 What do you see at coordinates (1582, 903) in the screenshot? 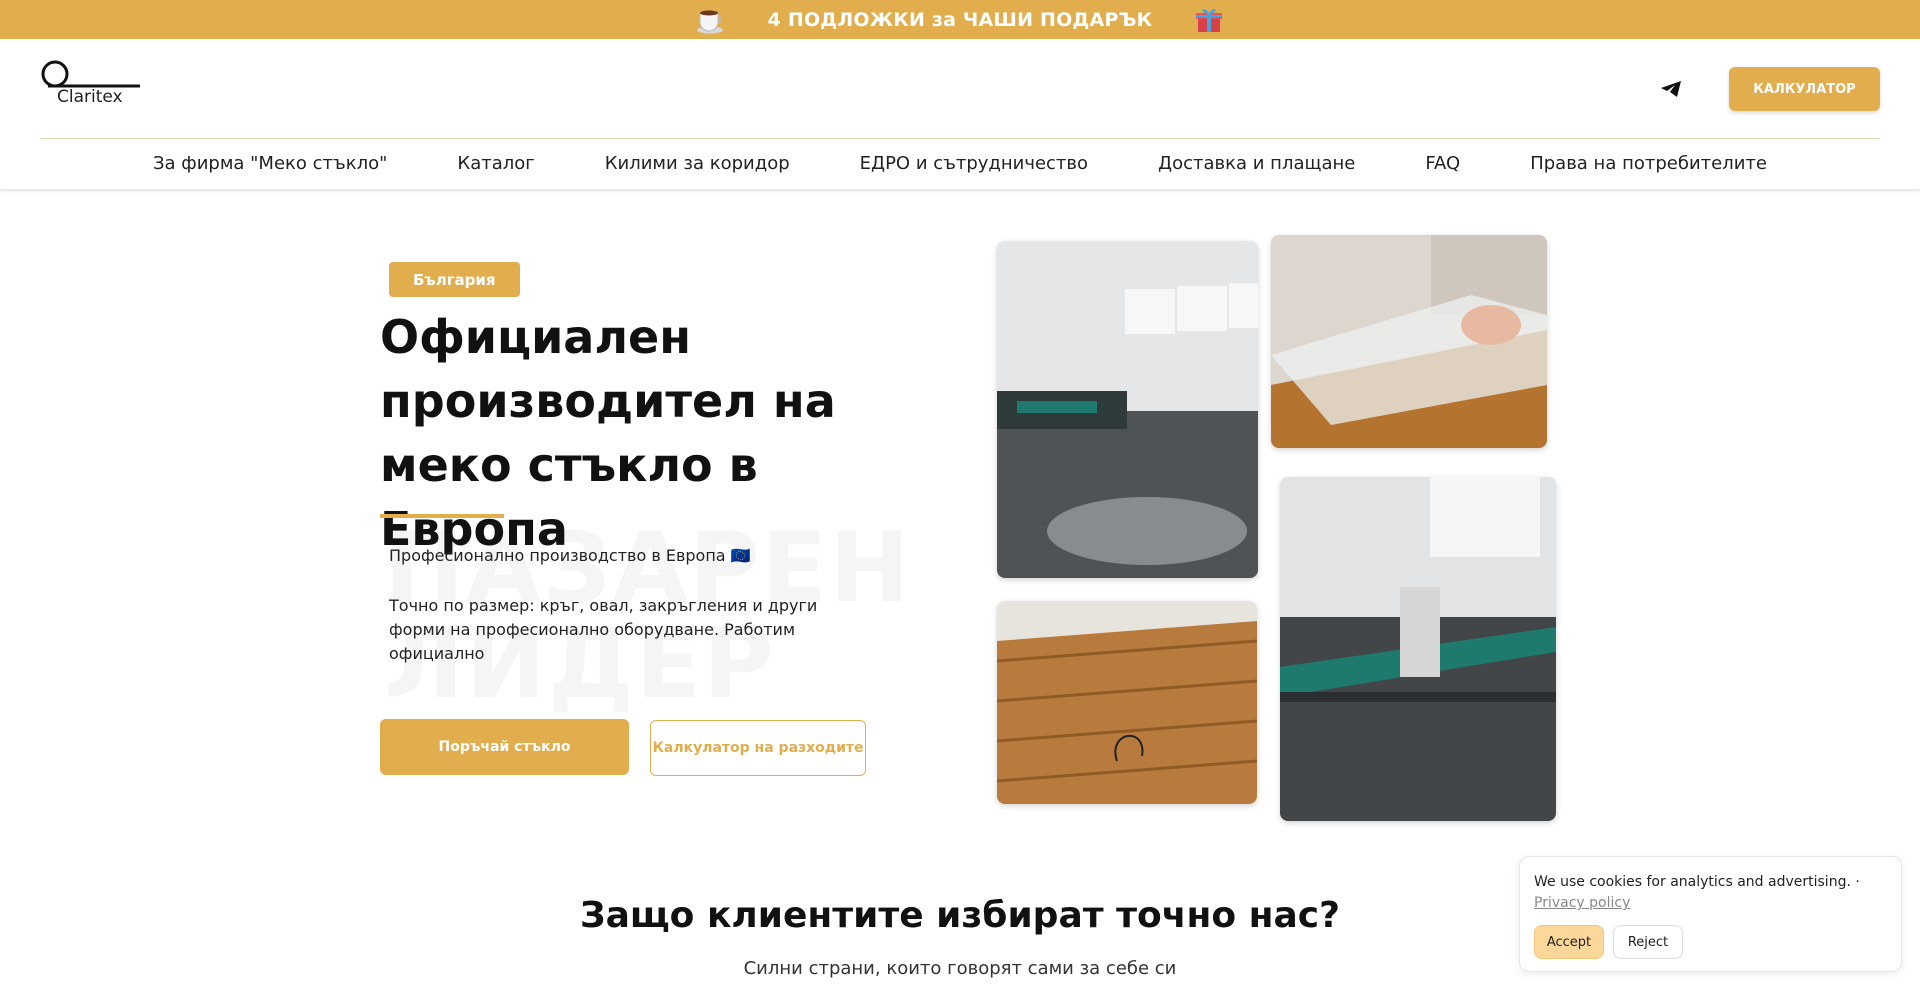
I see `privacy-policy-link: Privacy policy` at bounding box center [1582, 903].